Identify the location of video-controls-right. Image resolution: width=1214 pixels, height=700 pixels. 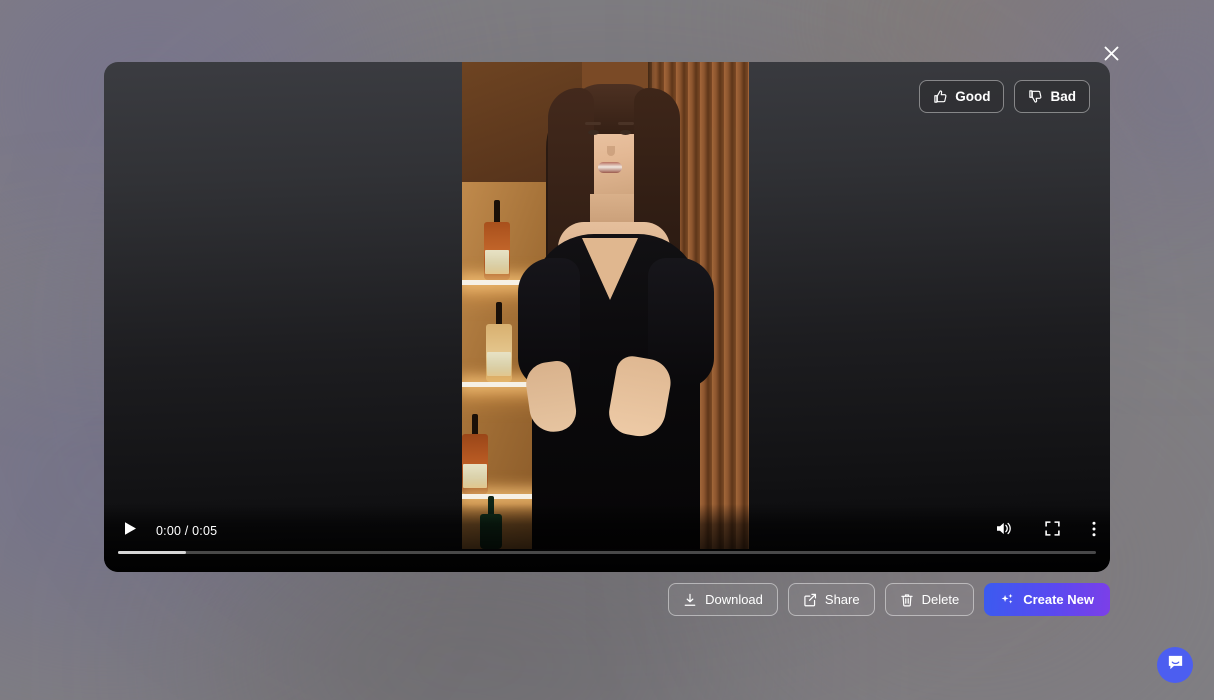
(1046, 531).